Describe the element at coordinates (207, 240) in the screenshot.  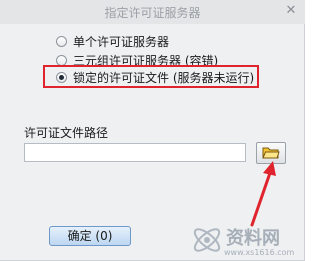
I see `watermark-logo-icon` at that location.